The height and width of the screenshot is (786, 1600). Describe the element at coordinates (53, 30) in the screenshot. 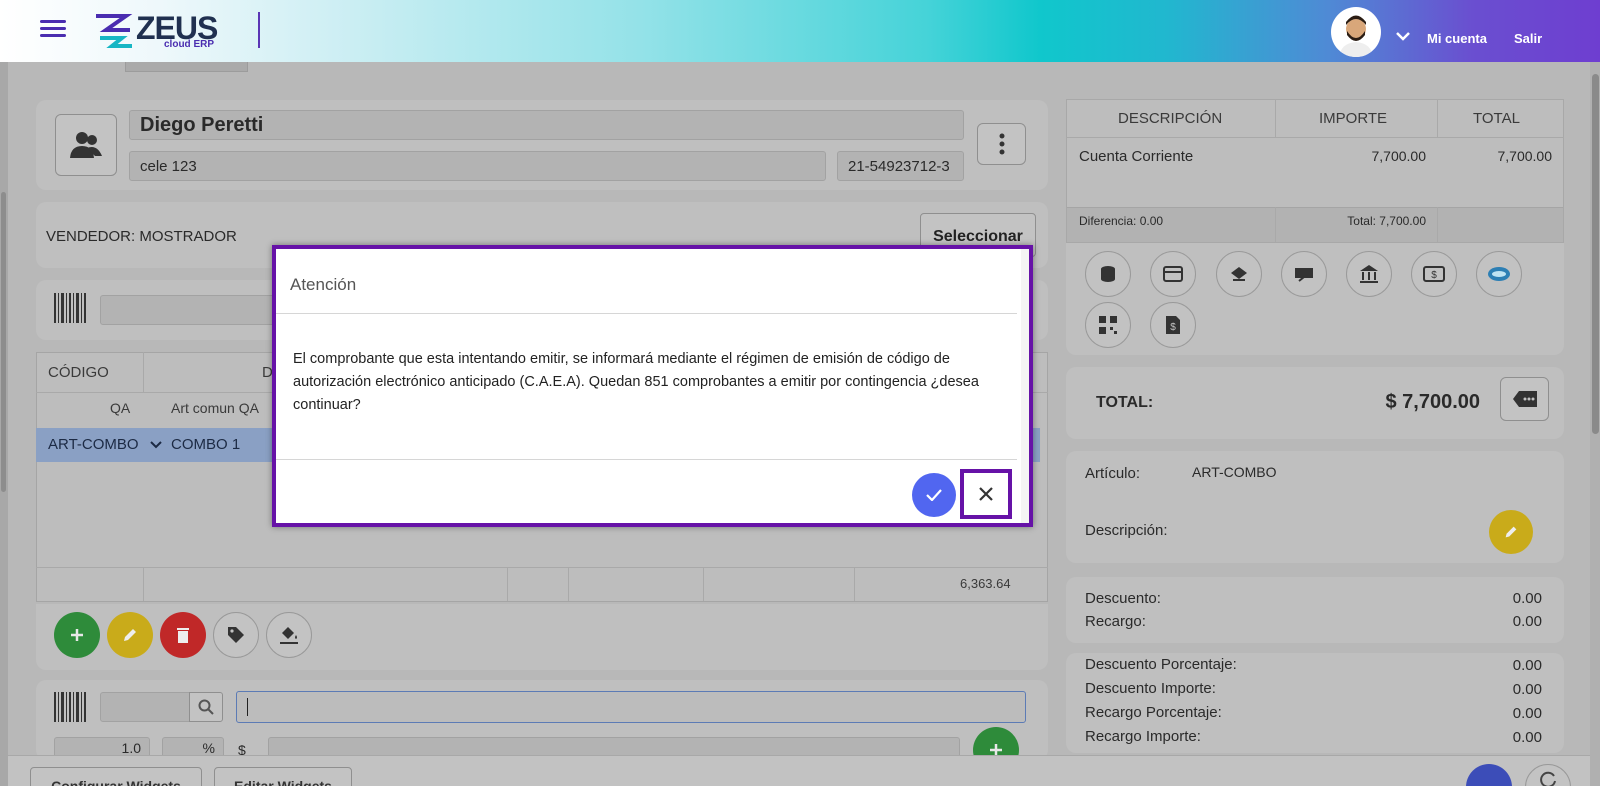

I see `menu-icon` at that location.